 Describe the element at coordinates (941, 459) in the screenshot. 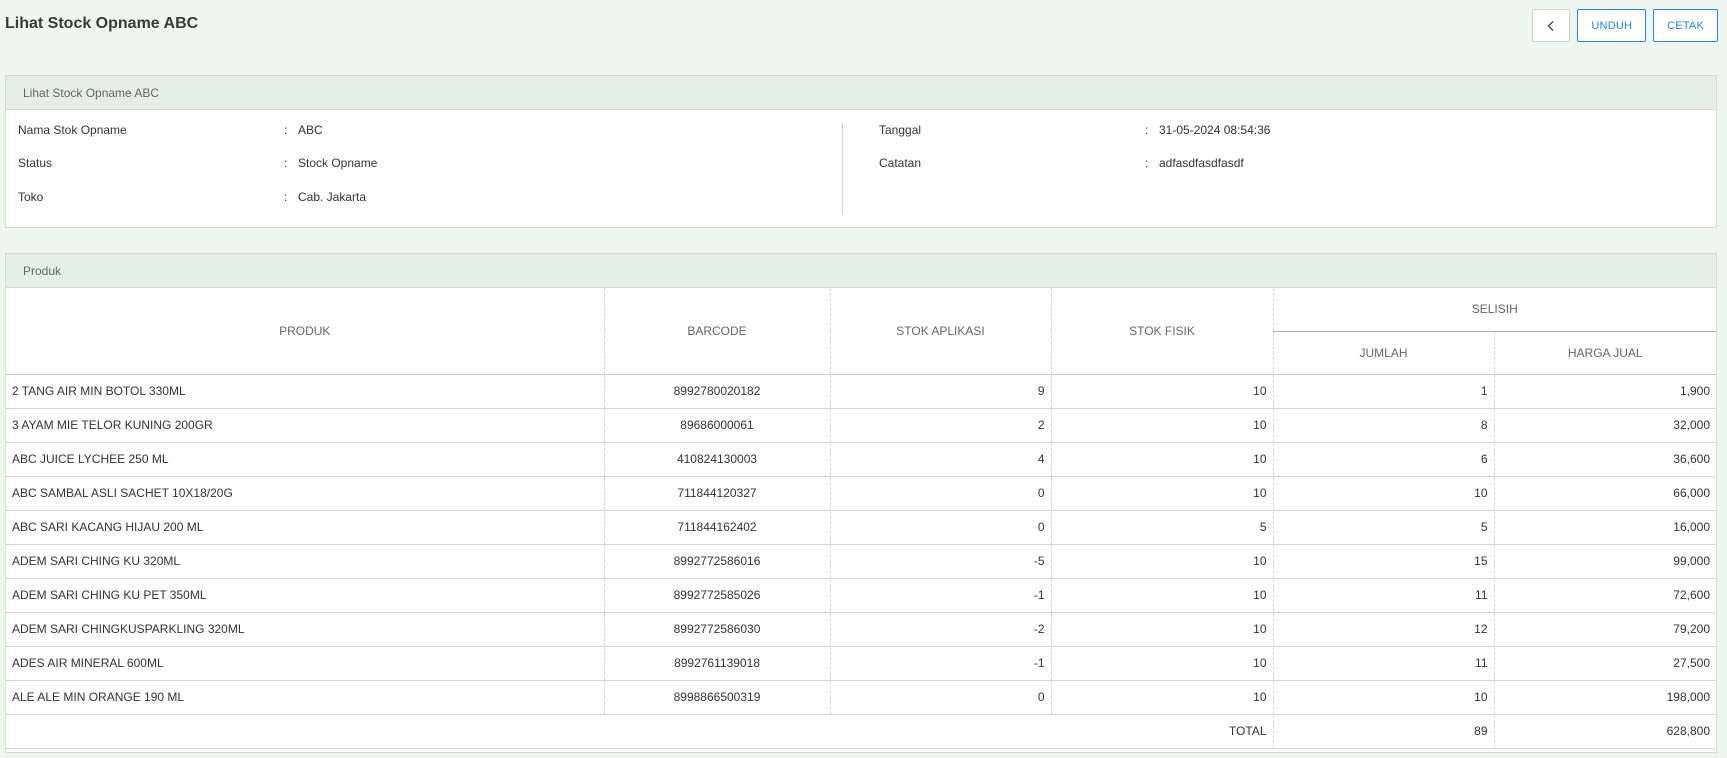

I see `cell-stok-aplikasi: 4` at that location.